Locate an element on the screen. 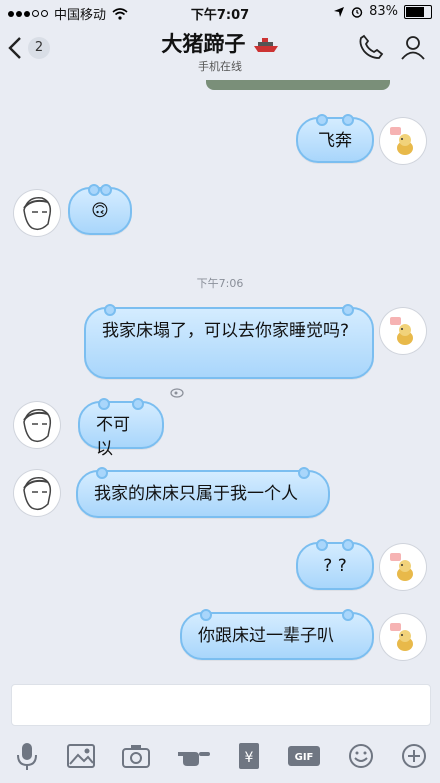 The image size is (440, 783). message-text: 我家床塌了，可以去你家睡觉吗? is located at coordinates (226, 331).